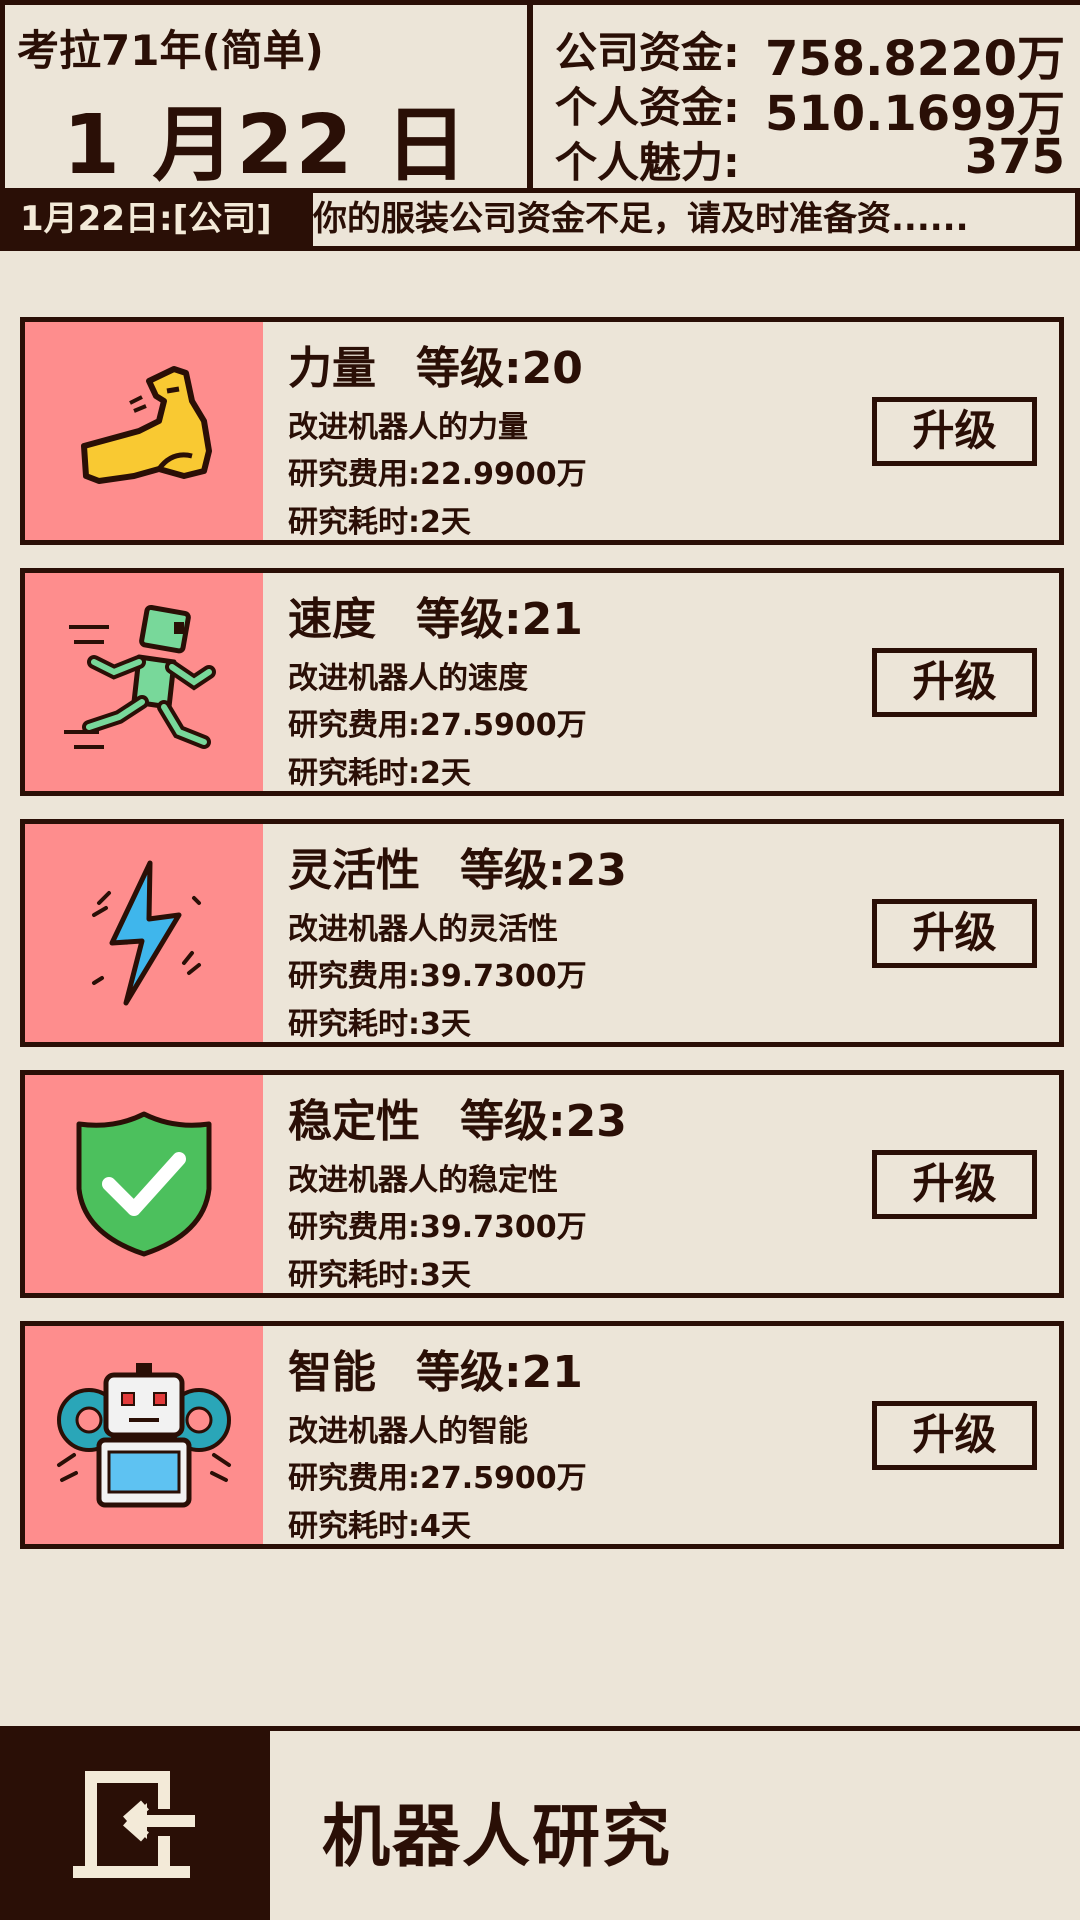 This screenshot has height=1920, width=1080. I want to click on research-title: 力量 等级:20, so click(435, 364).